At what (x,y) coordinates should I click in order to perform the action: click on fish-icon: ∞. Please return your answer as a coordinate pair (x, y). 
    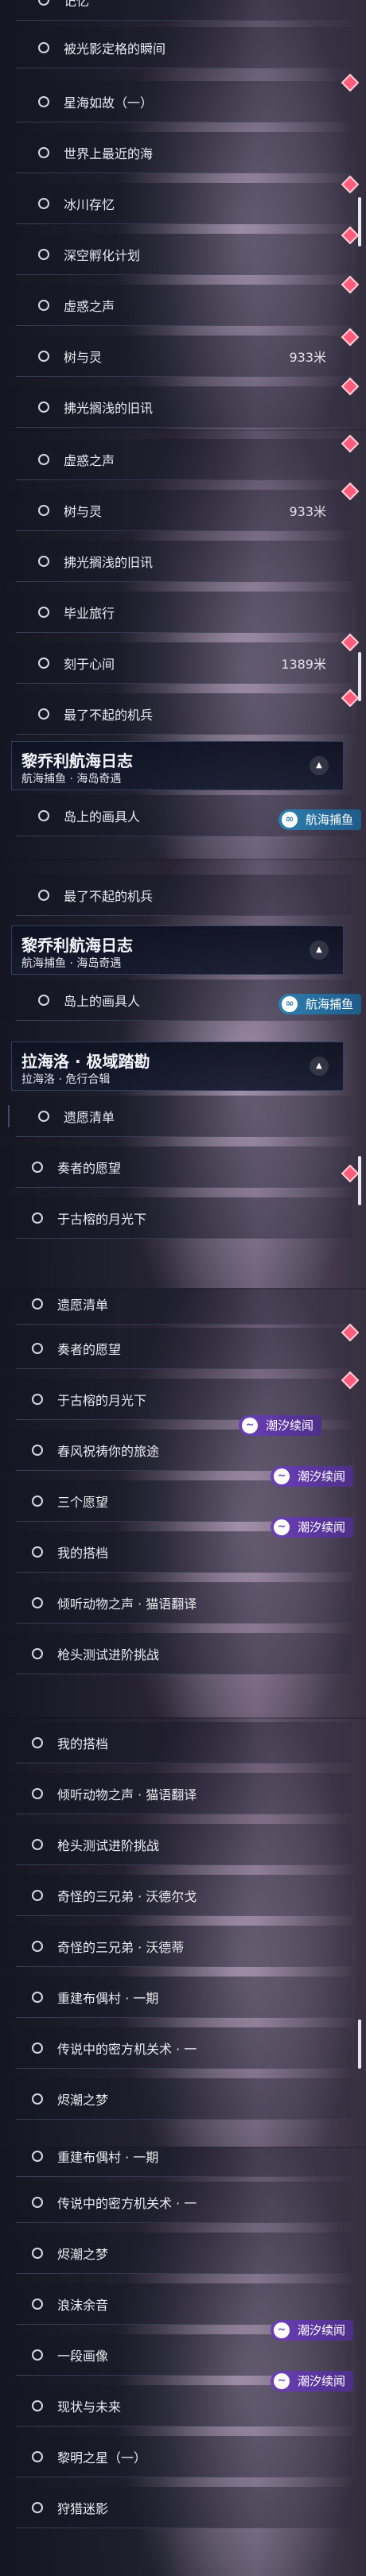
    Looking at the image, I should click on (289, 1004).